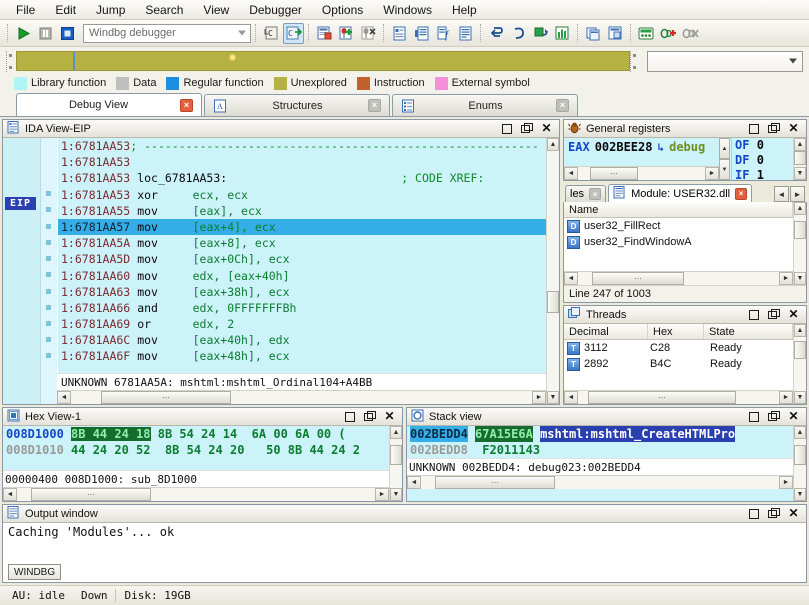 Image resolution: width=809 pixels, height=605 pixels. I want to click on spin-down-icon: ▼, so click(724, 169).